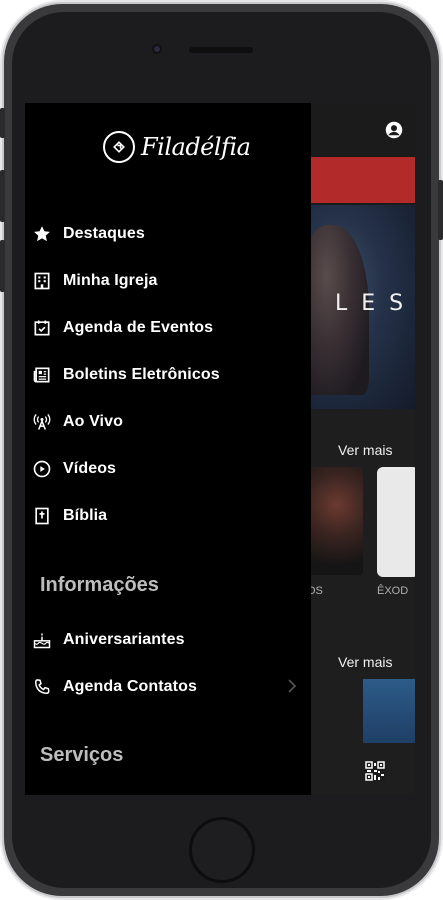 This screenshot has width=443, height=900. Describe the element at coordinates (42, 640) in the screenshot. I see `birthday-cake-icon` at that location.